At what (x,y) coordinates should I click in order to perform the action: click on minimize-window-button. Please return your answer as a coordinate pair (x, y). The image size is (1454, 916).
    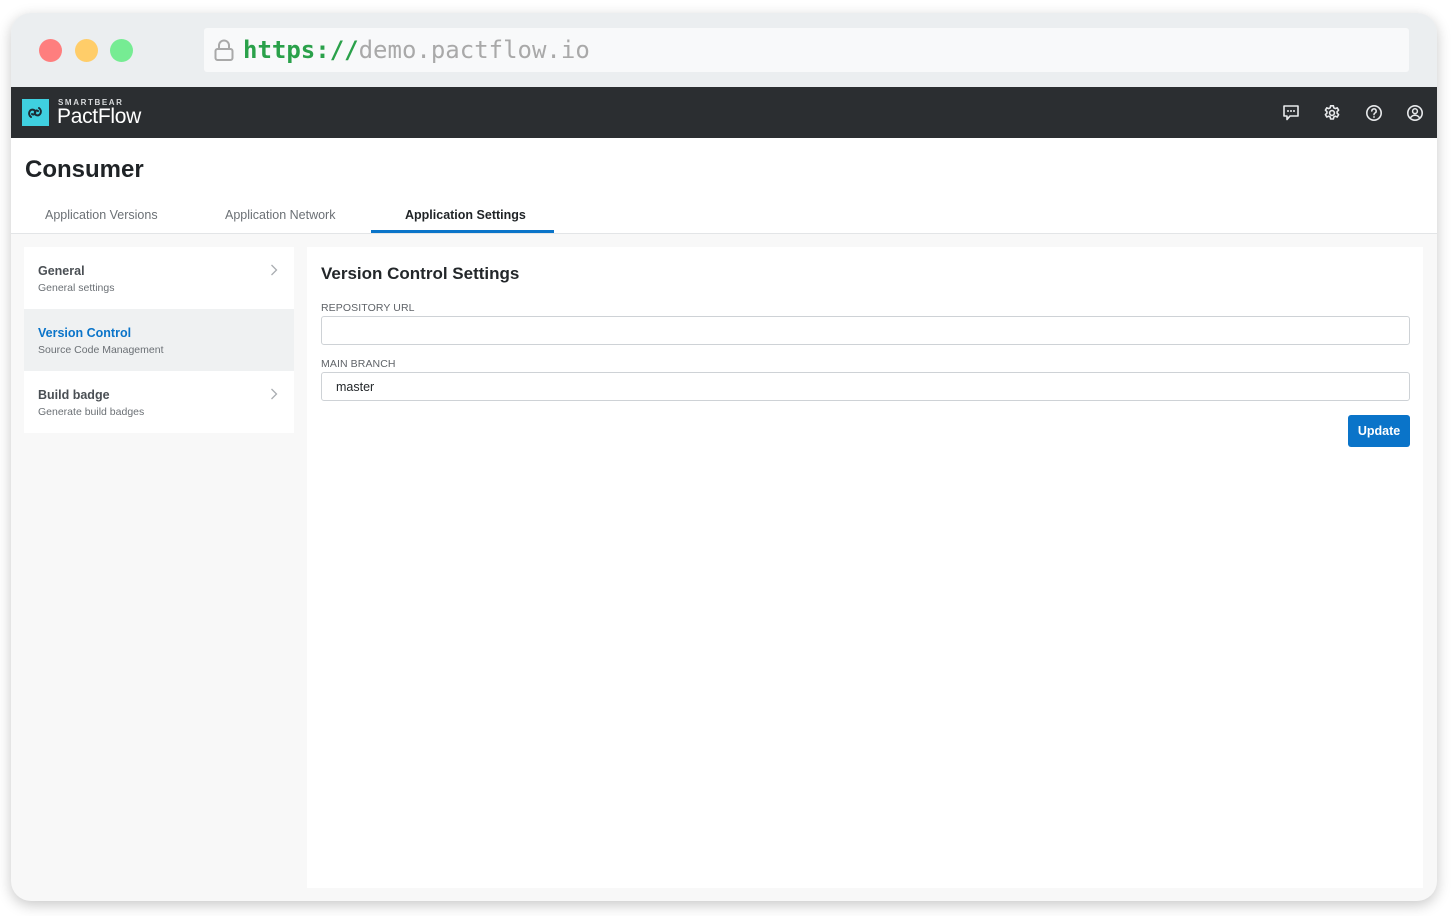
    Looking at the image, I should click on (86, 50).